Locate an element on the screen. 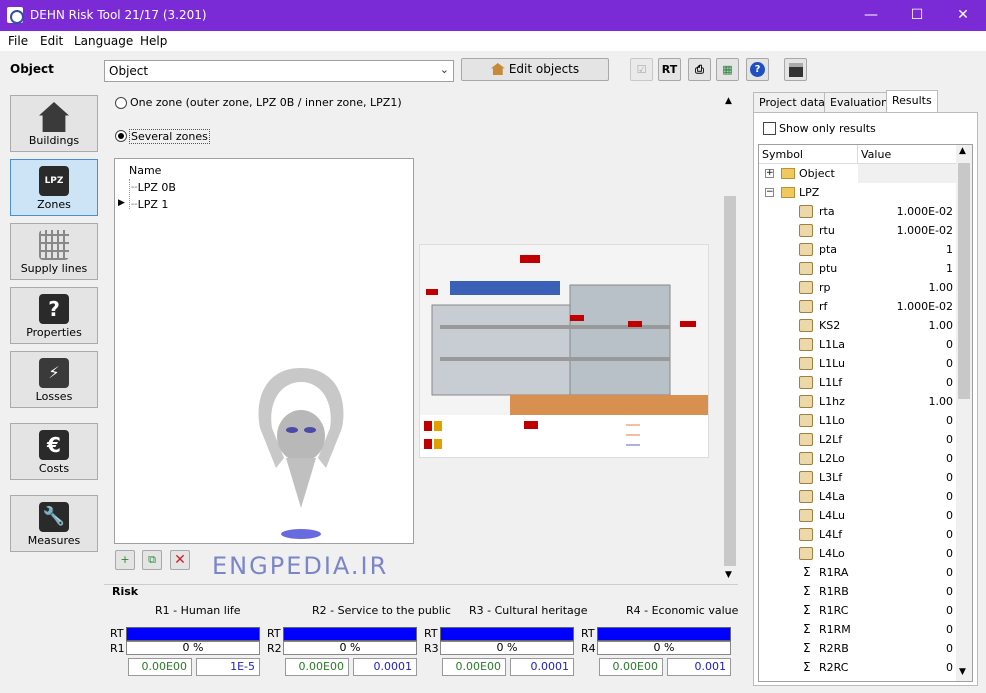 This screenshot has width=986, height=693. table-row: L2Lo 0 is located at coordinates (858, 458).